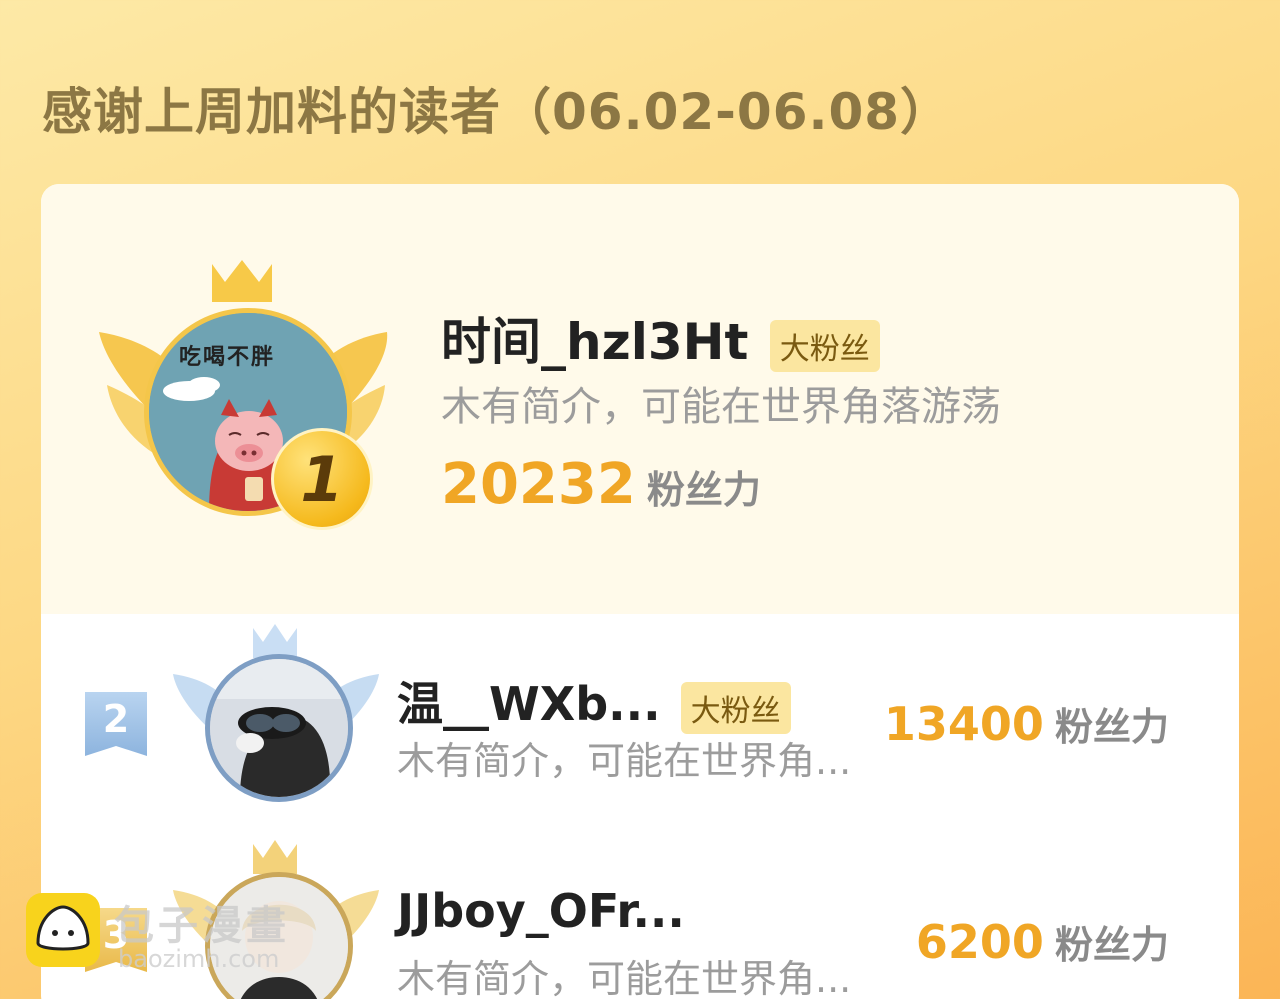 The image size is (1280, 999). What do you see at coordinates (199, 959) in the screenshot?
I see `watermark-url: baozimh.com` at bounding box center [199, 959].